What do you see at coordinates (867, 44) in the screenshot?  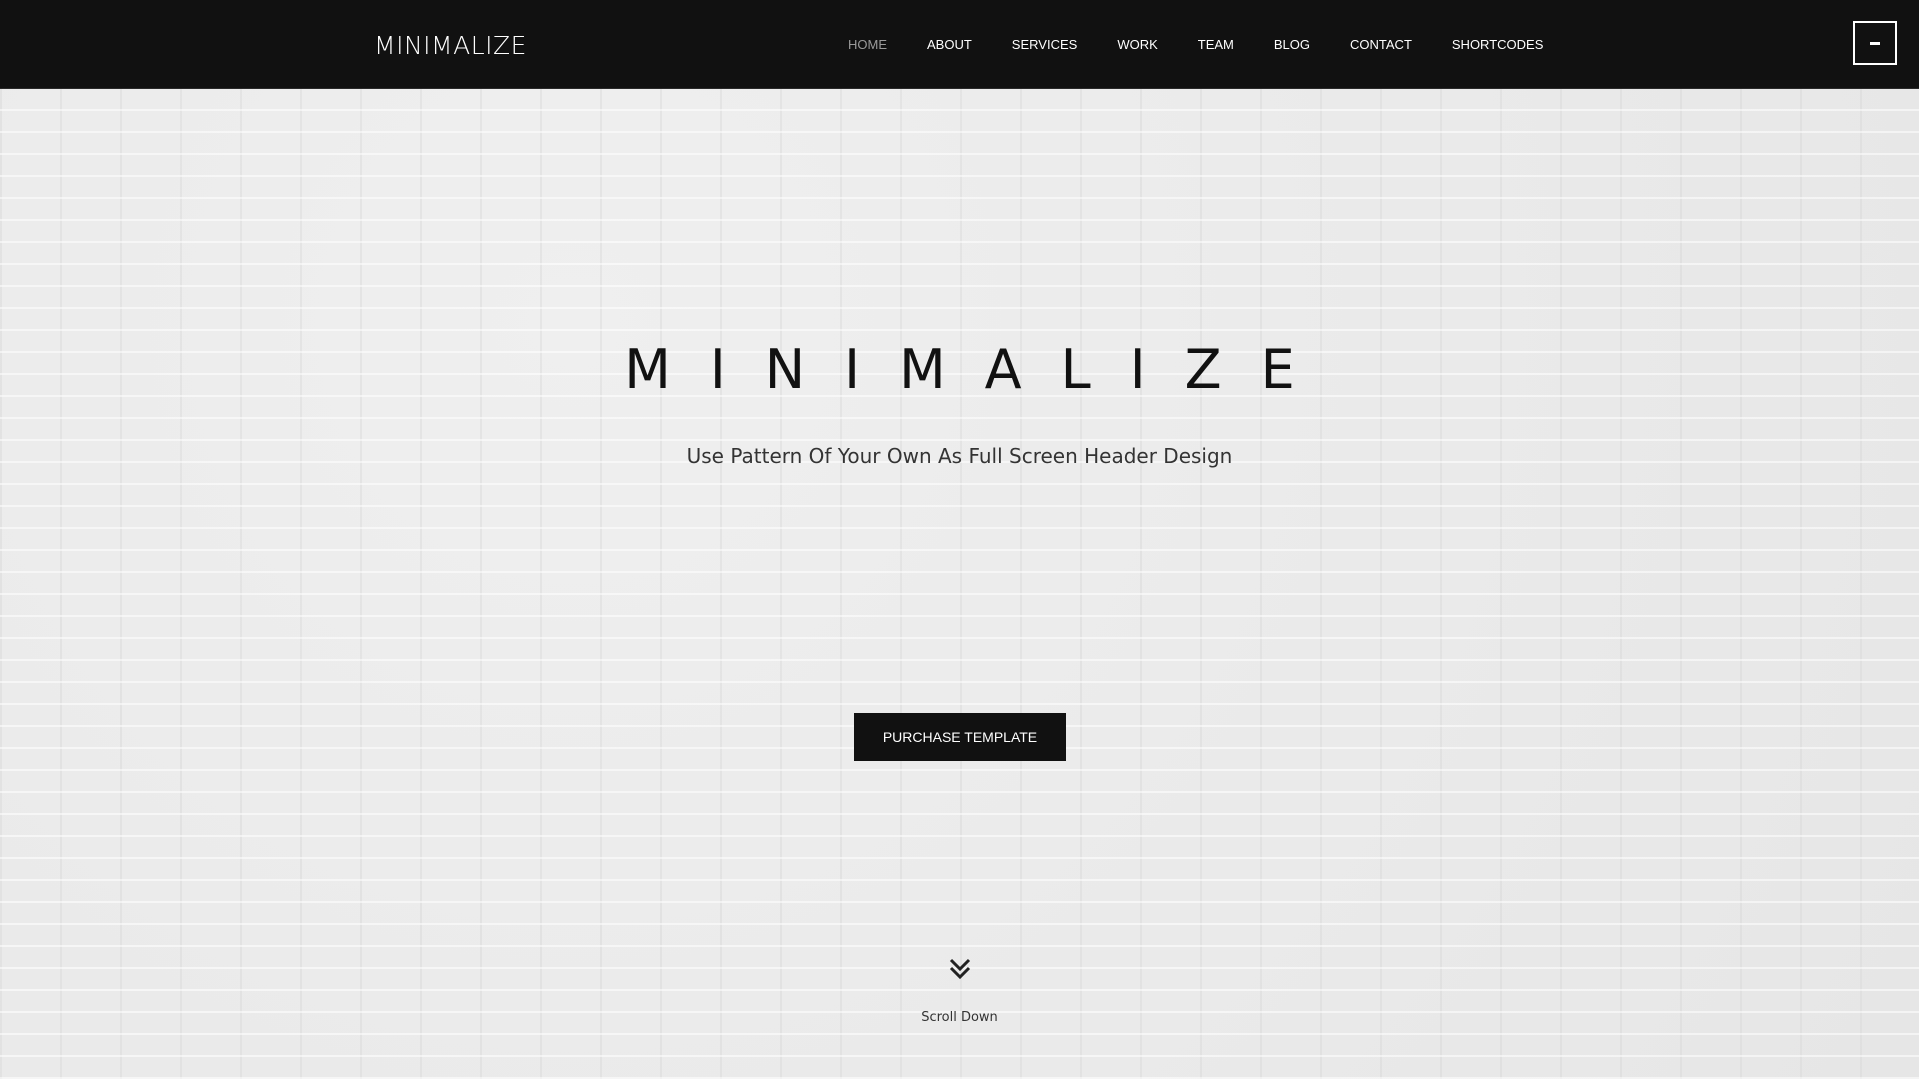 I see `nav-item-home: HOME` at bounding box center [867, 44].